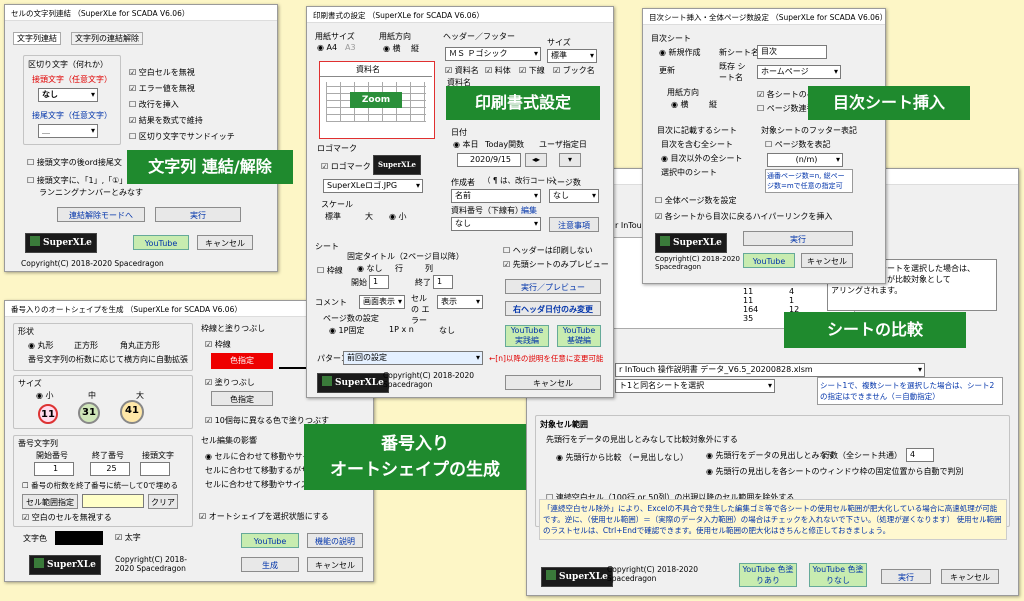 The width and height of the screenshot is (1024, 601). Describe the element at coordinates (697, 144) in the screenshot. I see `radio-all-incl: 目次を含む全シート` at that location.